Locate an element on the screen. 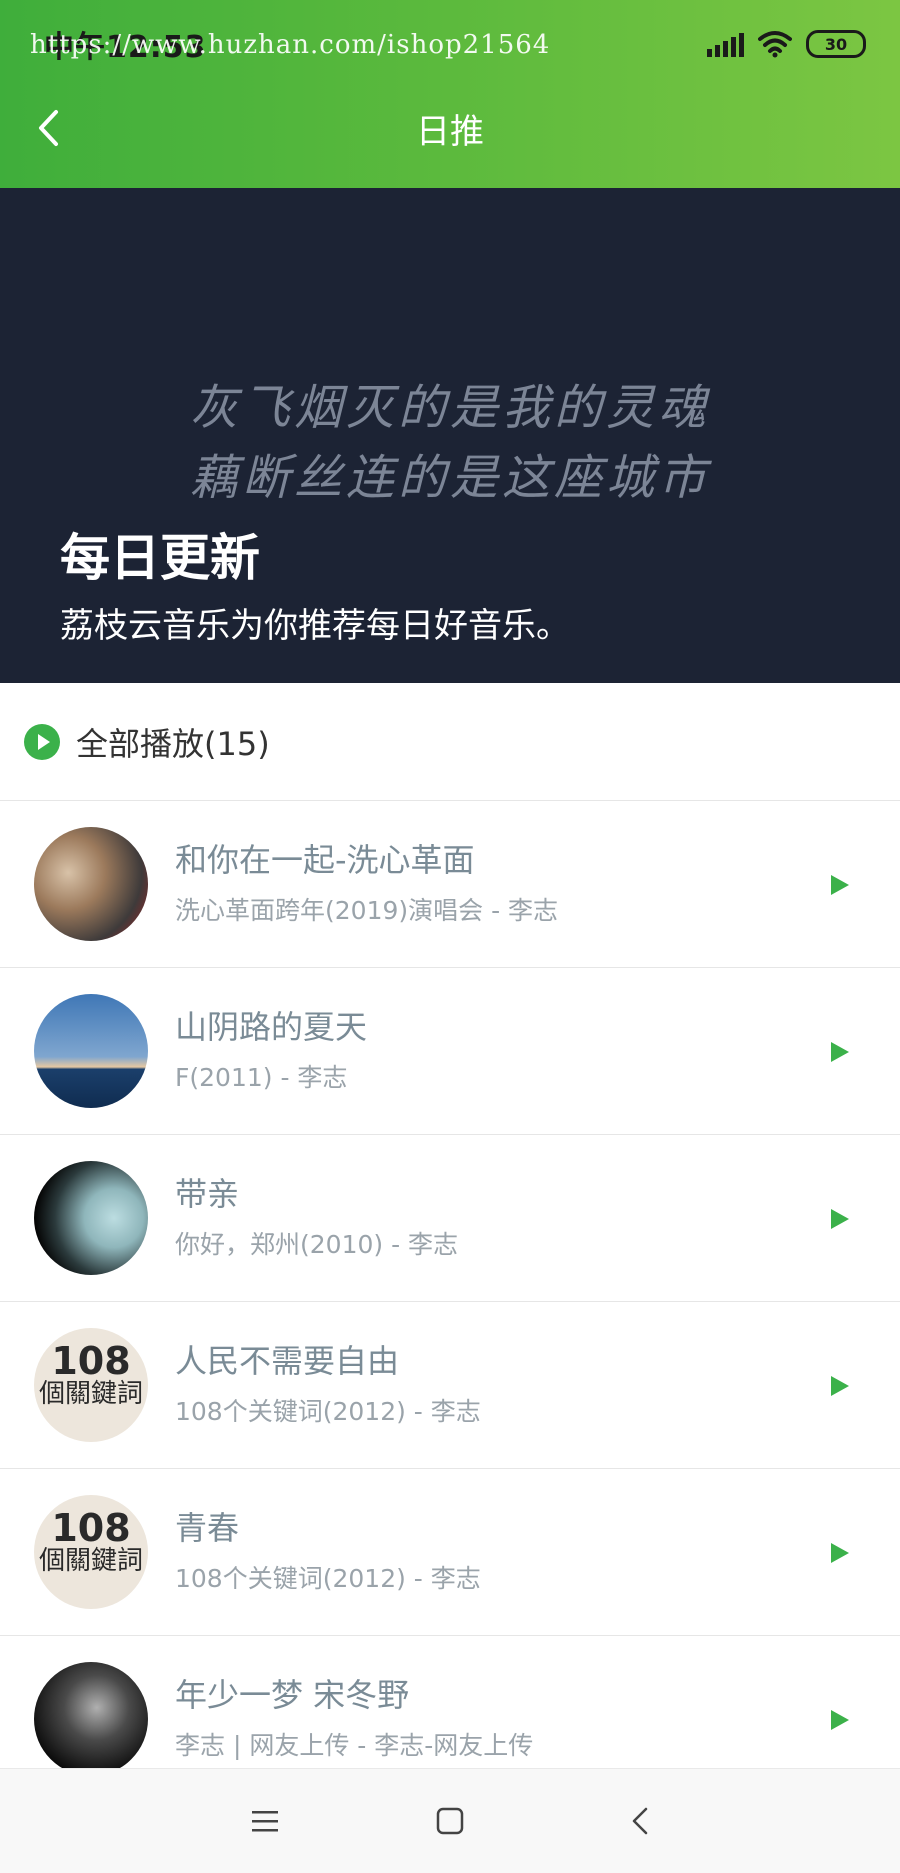  song-row: 108 個關鍵詞 人民不需要自由 108个关键词(2012) - 李志 is located at coordinates (450, 1385).